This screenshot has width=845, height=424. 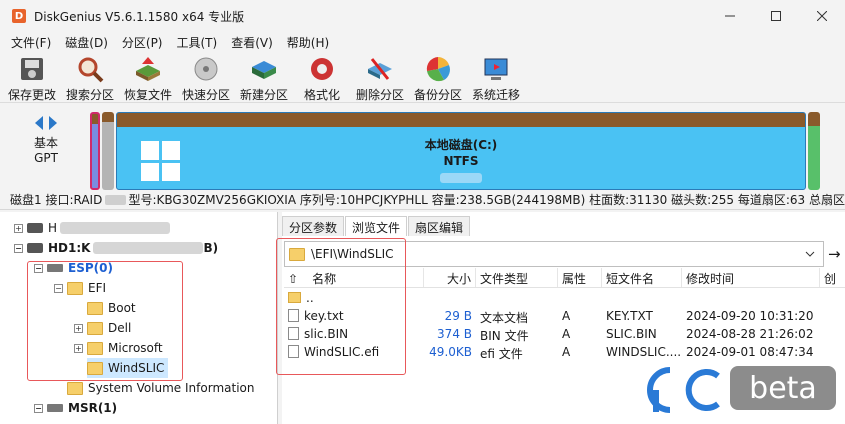 What do you see at coordinates (18, 228) in the screenshot?
I see `expand-icon: +` at bounding box center [18, 228].